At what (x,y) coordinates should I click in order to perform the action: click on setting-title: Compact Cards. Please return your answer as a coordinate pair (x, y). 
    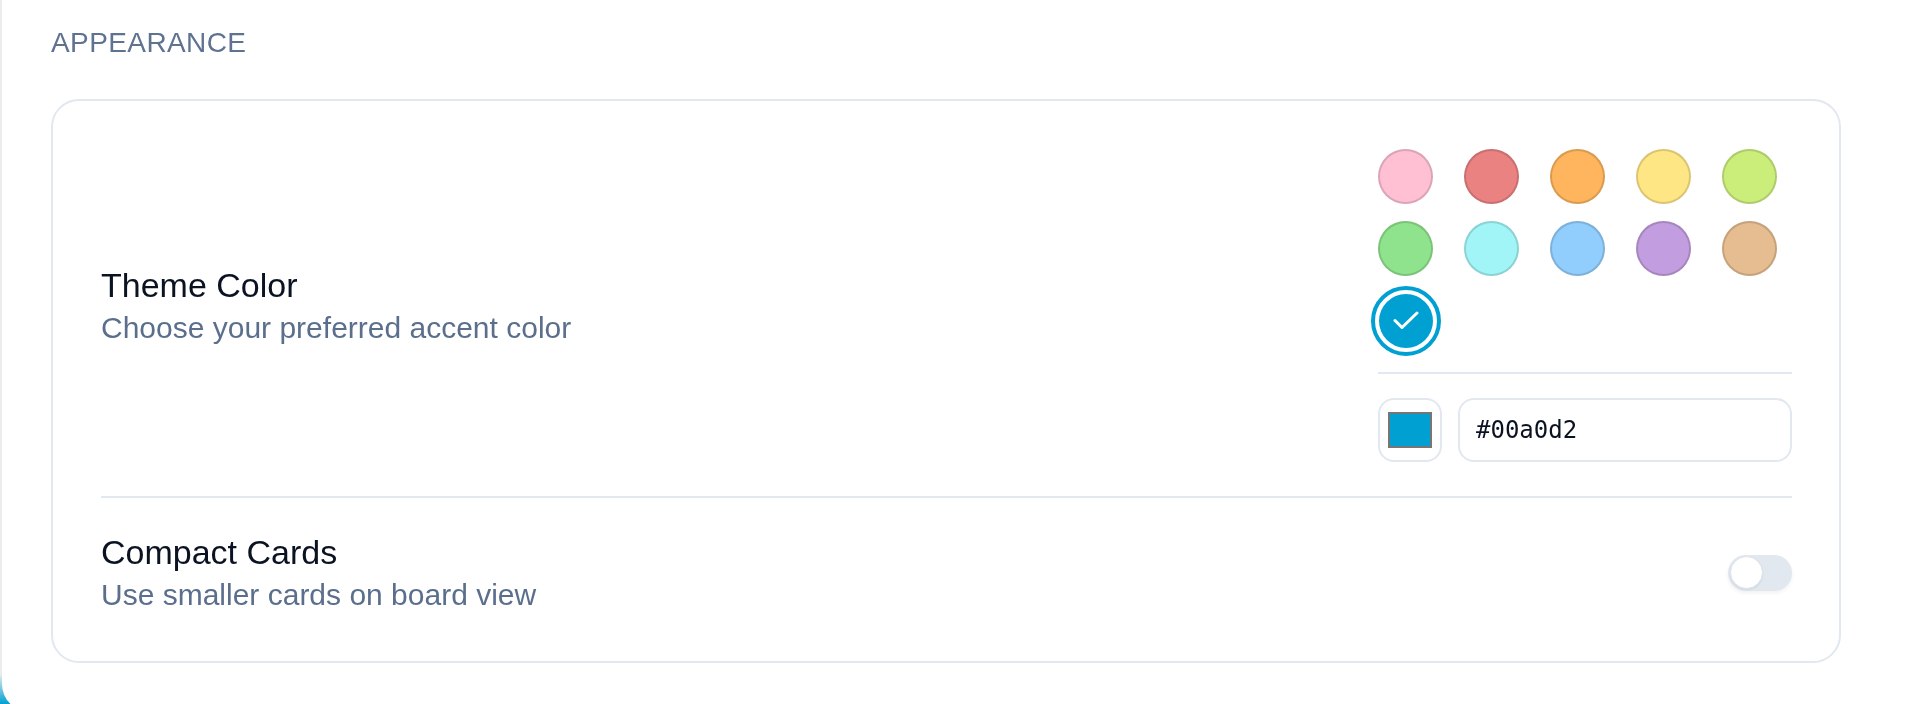
    Looking at the image, I should click on (220, 552).